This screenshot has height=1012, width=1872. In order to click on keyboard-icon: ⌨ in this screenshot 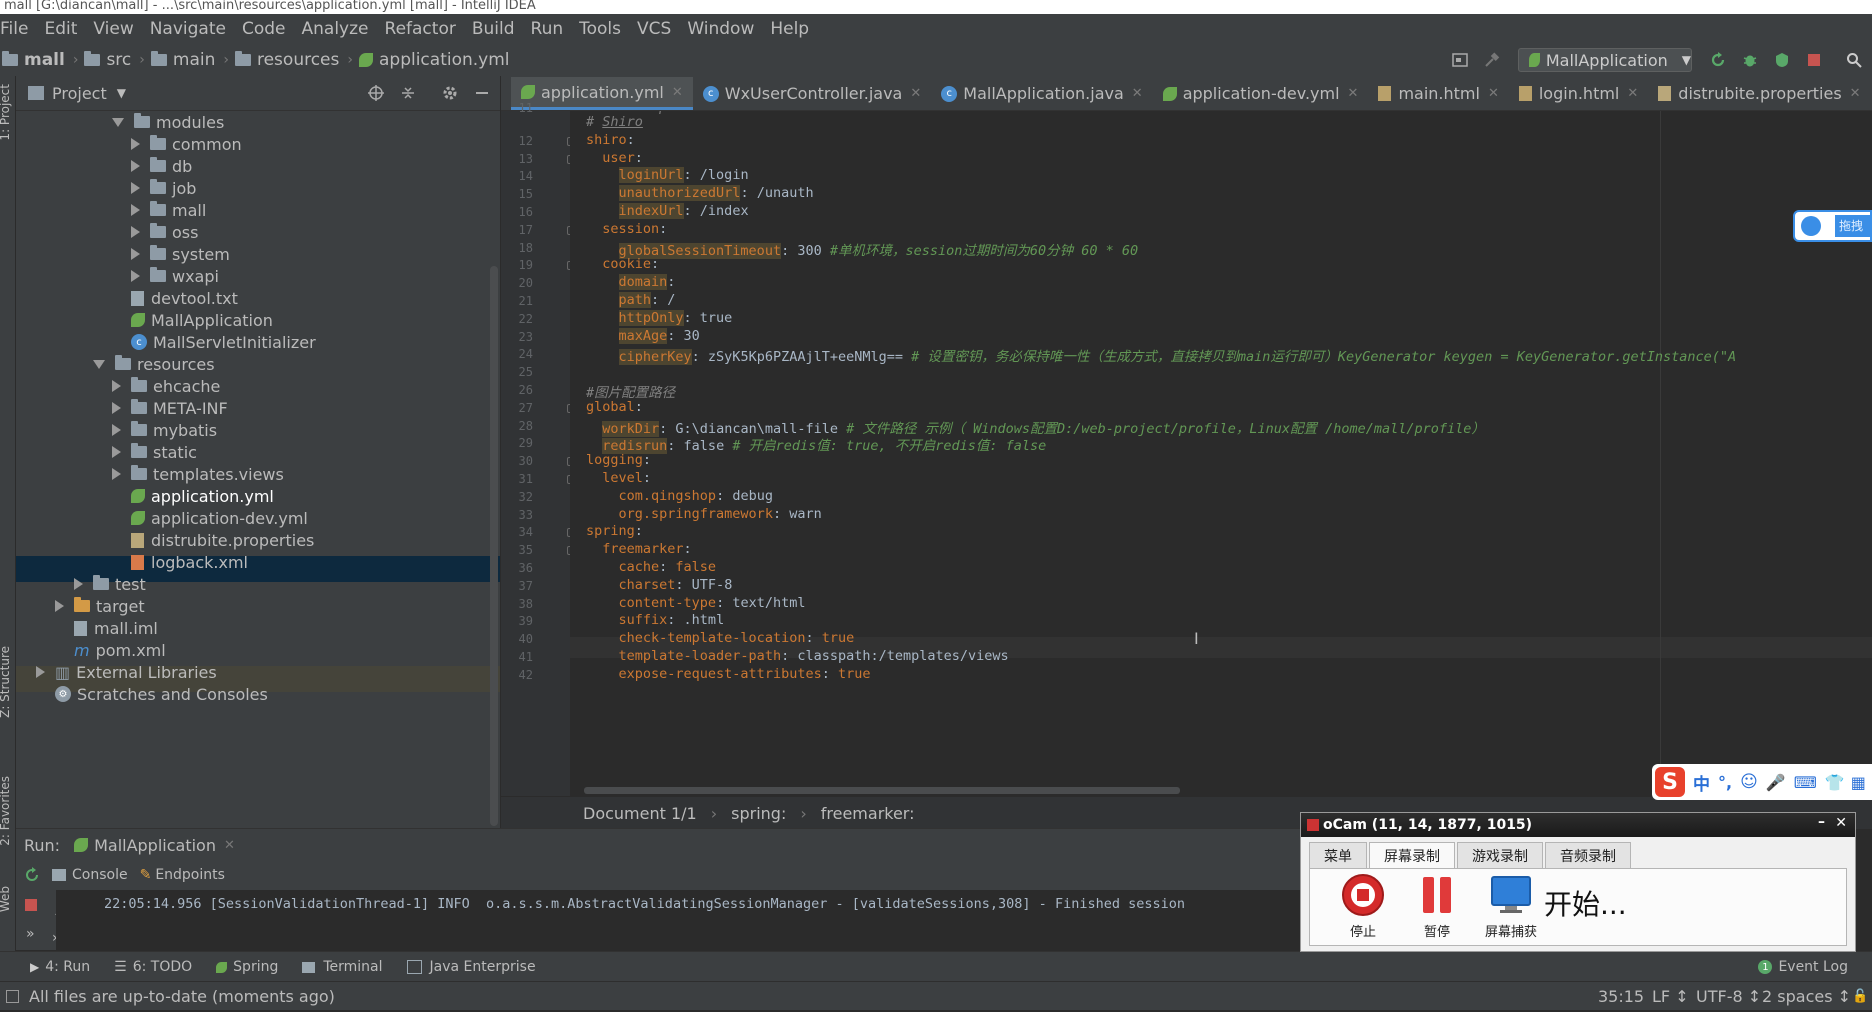, I will do `click(1805, 782)`.